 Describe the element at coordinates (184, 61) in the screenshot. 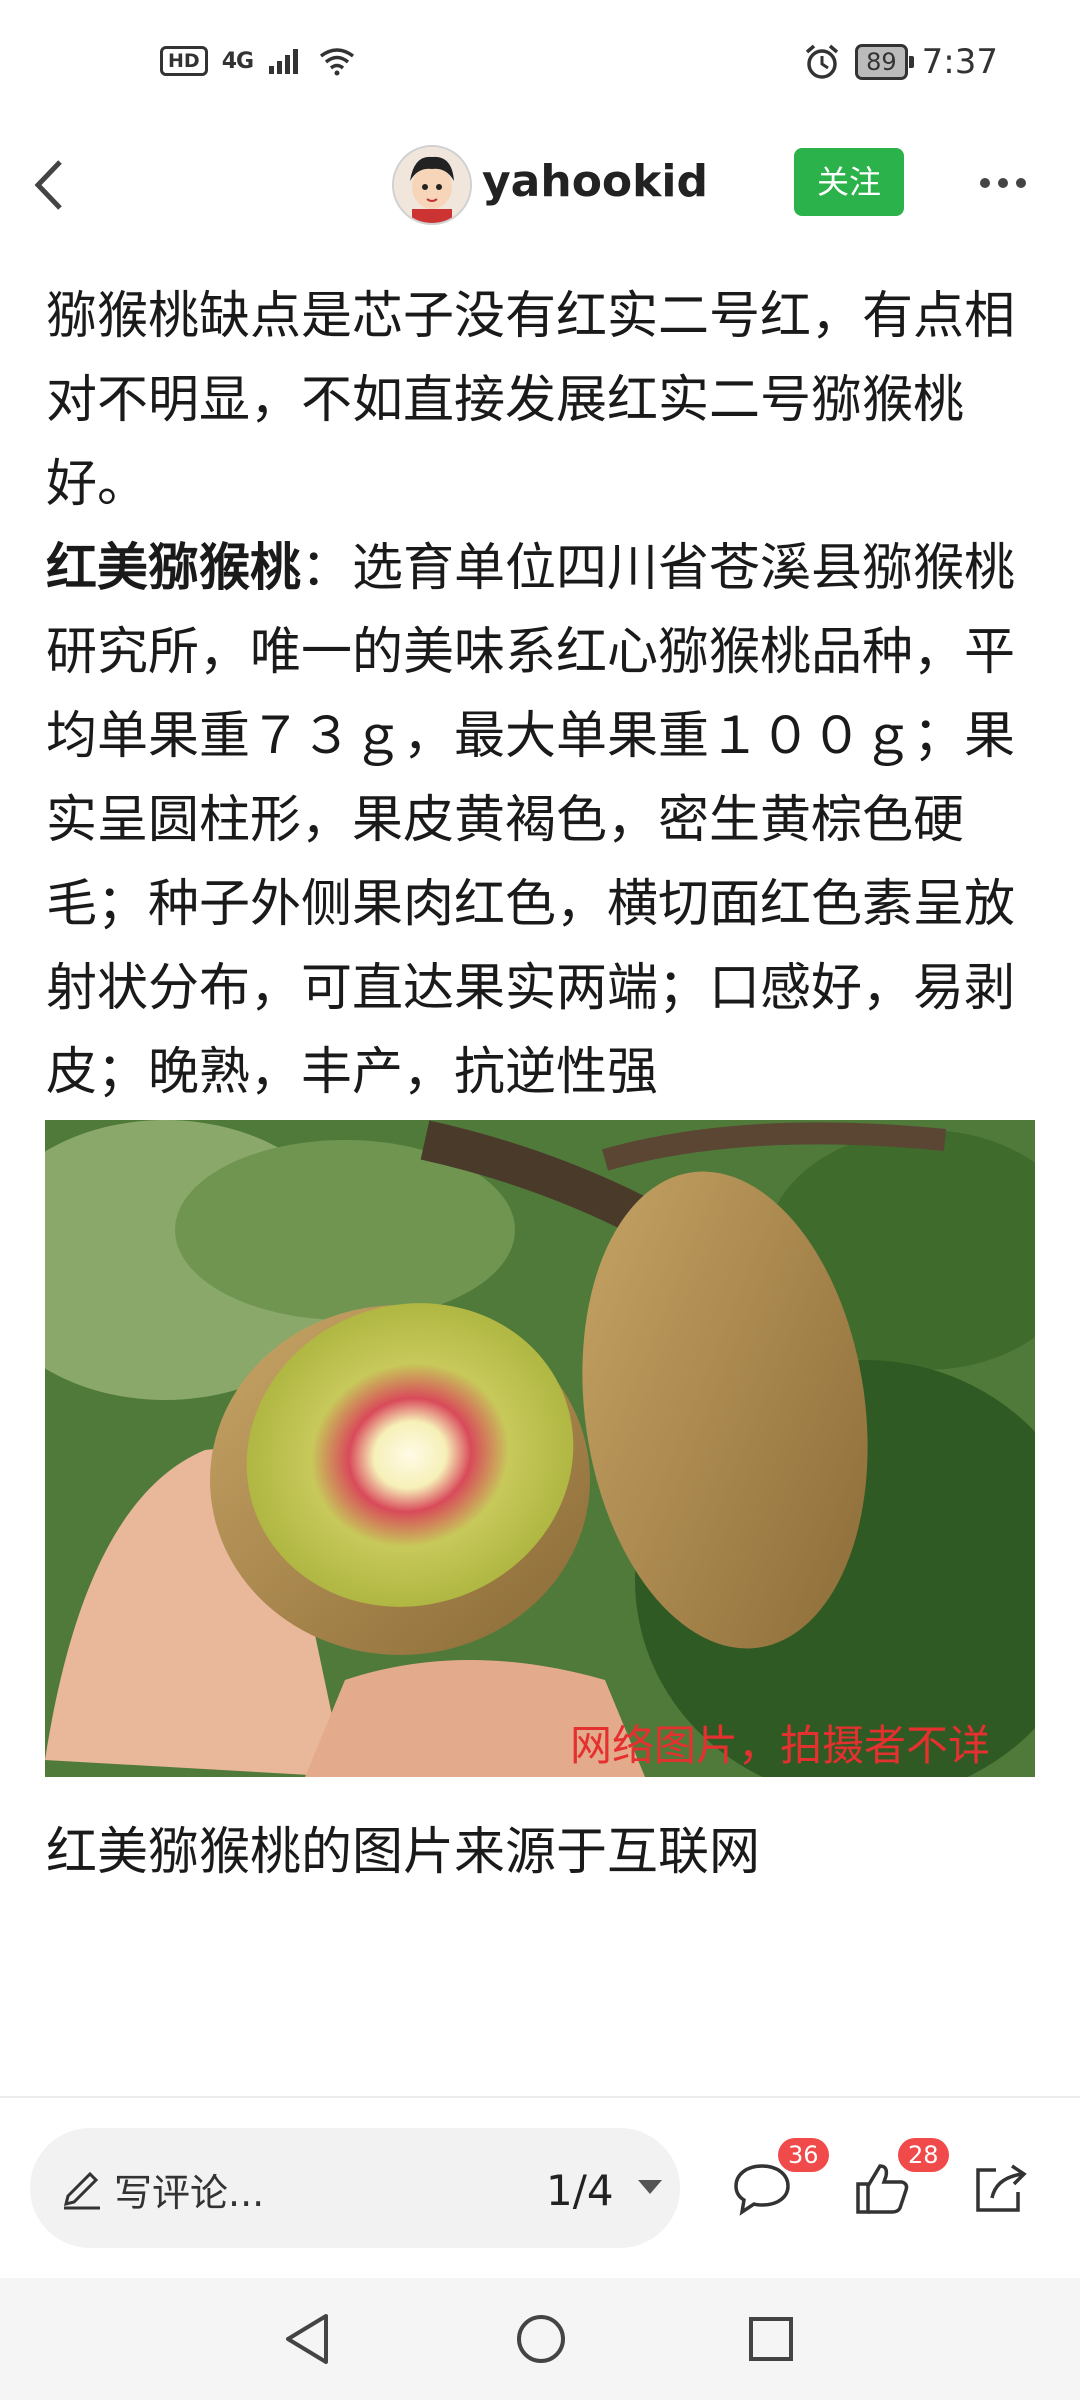

I see `hd-indicator: HD` at that location.